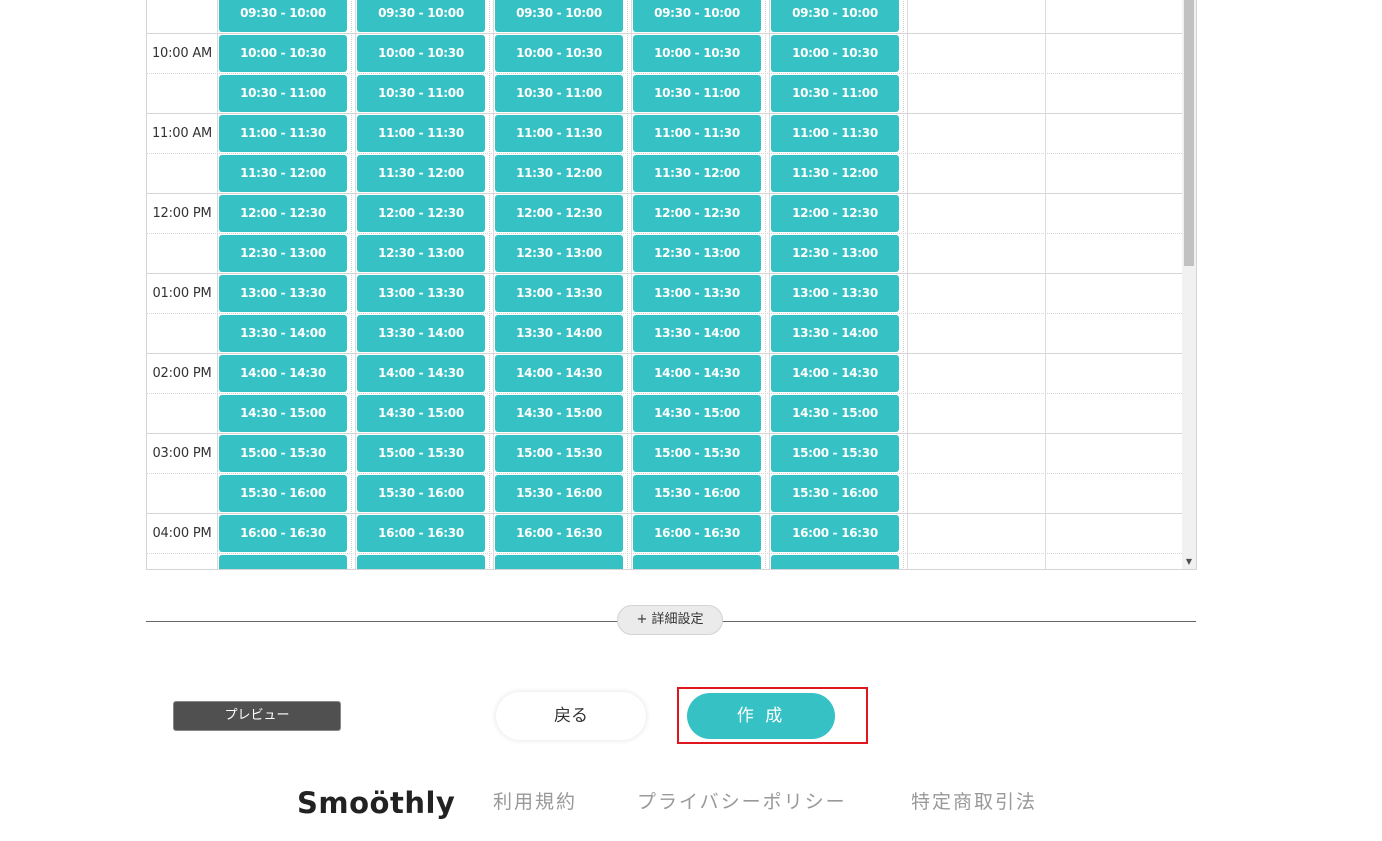  What do you see at coordinates (182, 373) in the screenshot?
I see `time-label: 02:00 PM` at bounding box center [182, 373].